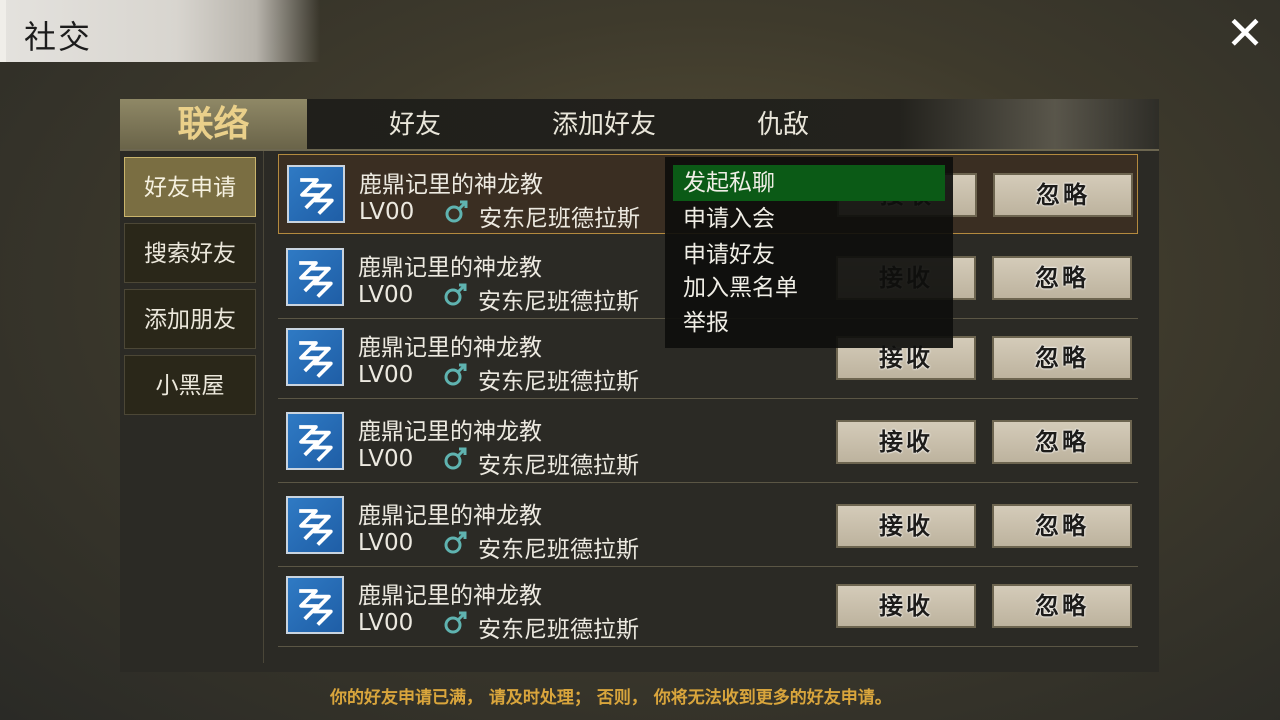 Image resolution: width=1280 pixels, height=720 pixels. Describe the element at coordinates (190, 385) in the screenshot. I see `sidebar-item-blacklist: 小黑屋` at that location.